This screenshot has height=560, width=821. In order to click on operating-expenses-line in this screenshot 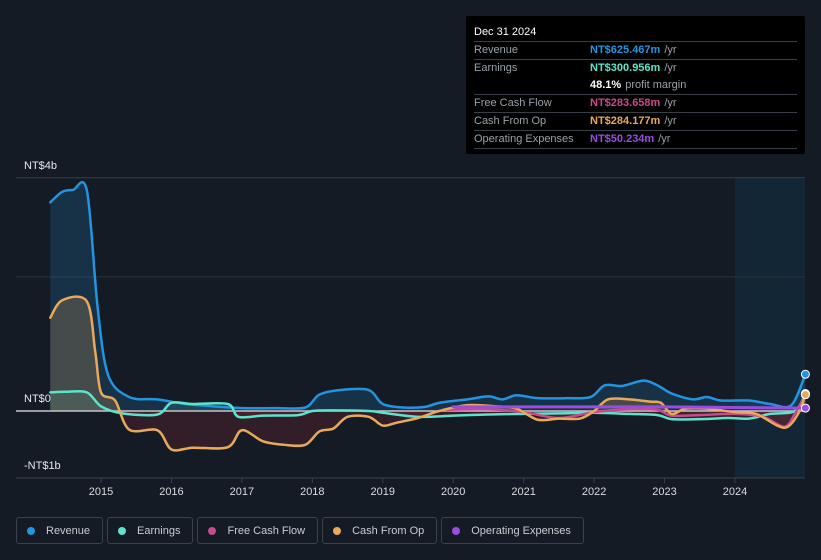, I will do `click(629, 407)`.